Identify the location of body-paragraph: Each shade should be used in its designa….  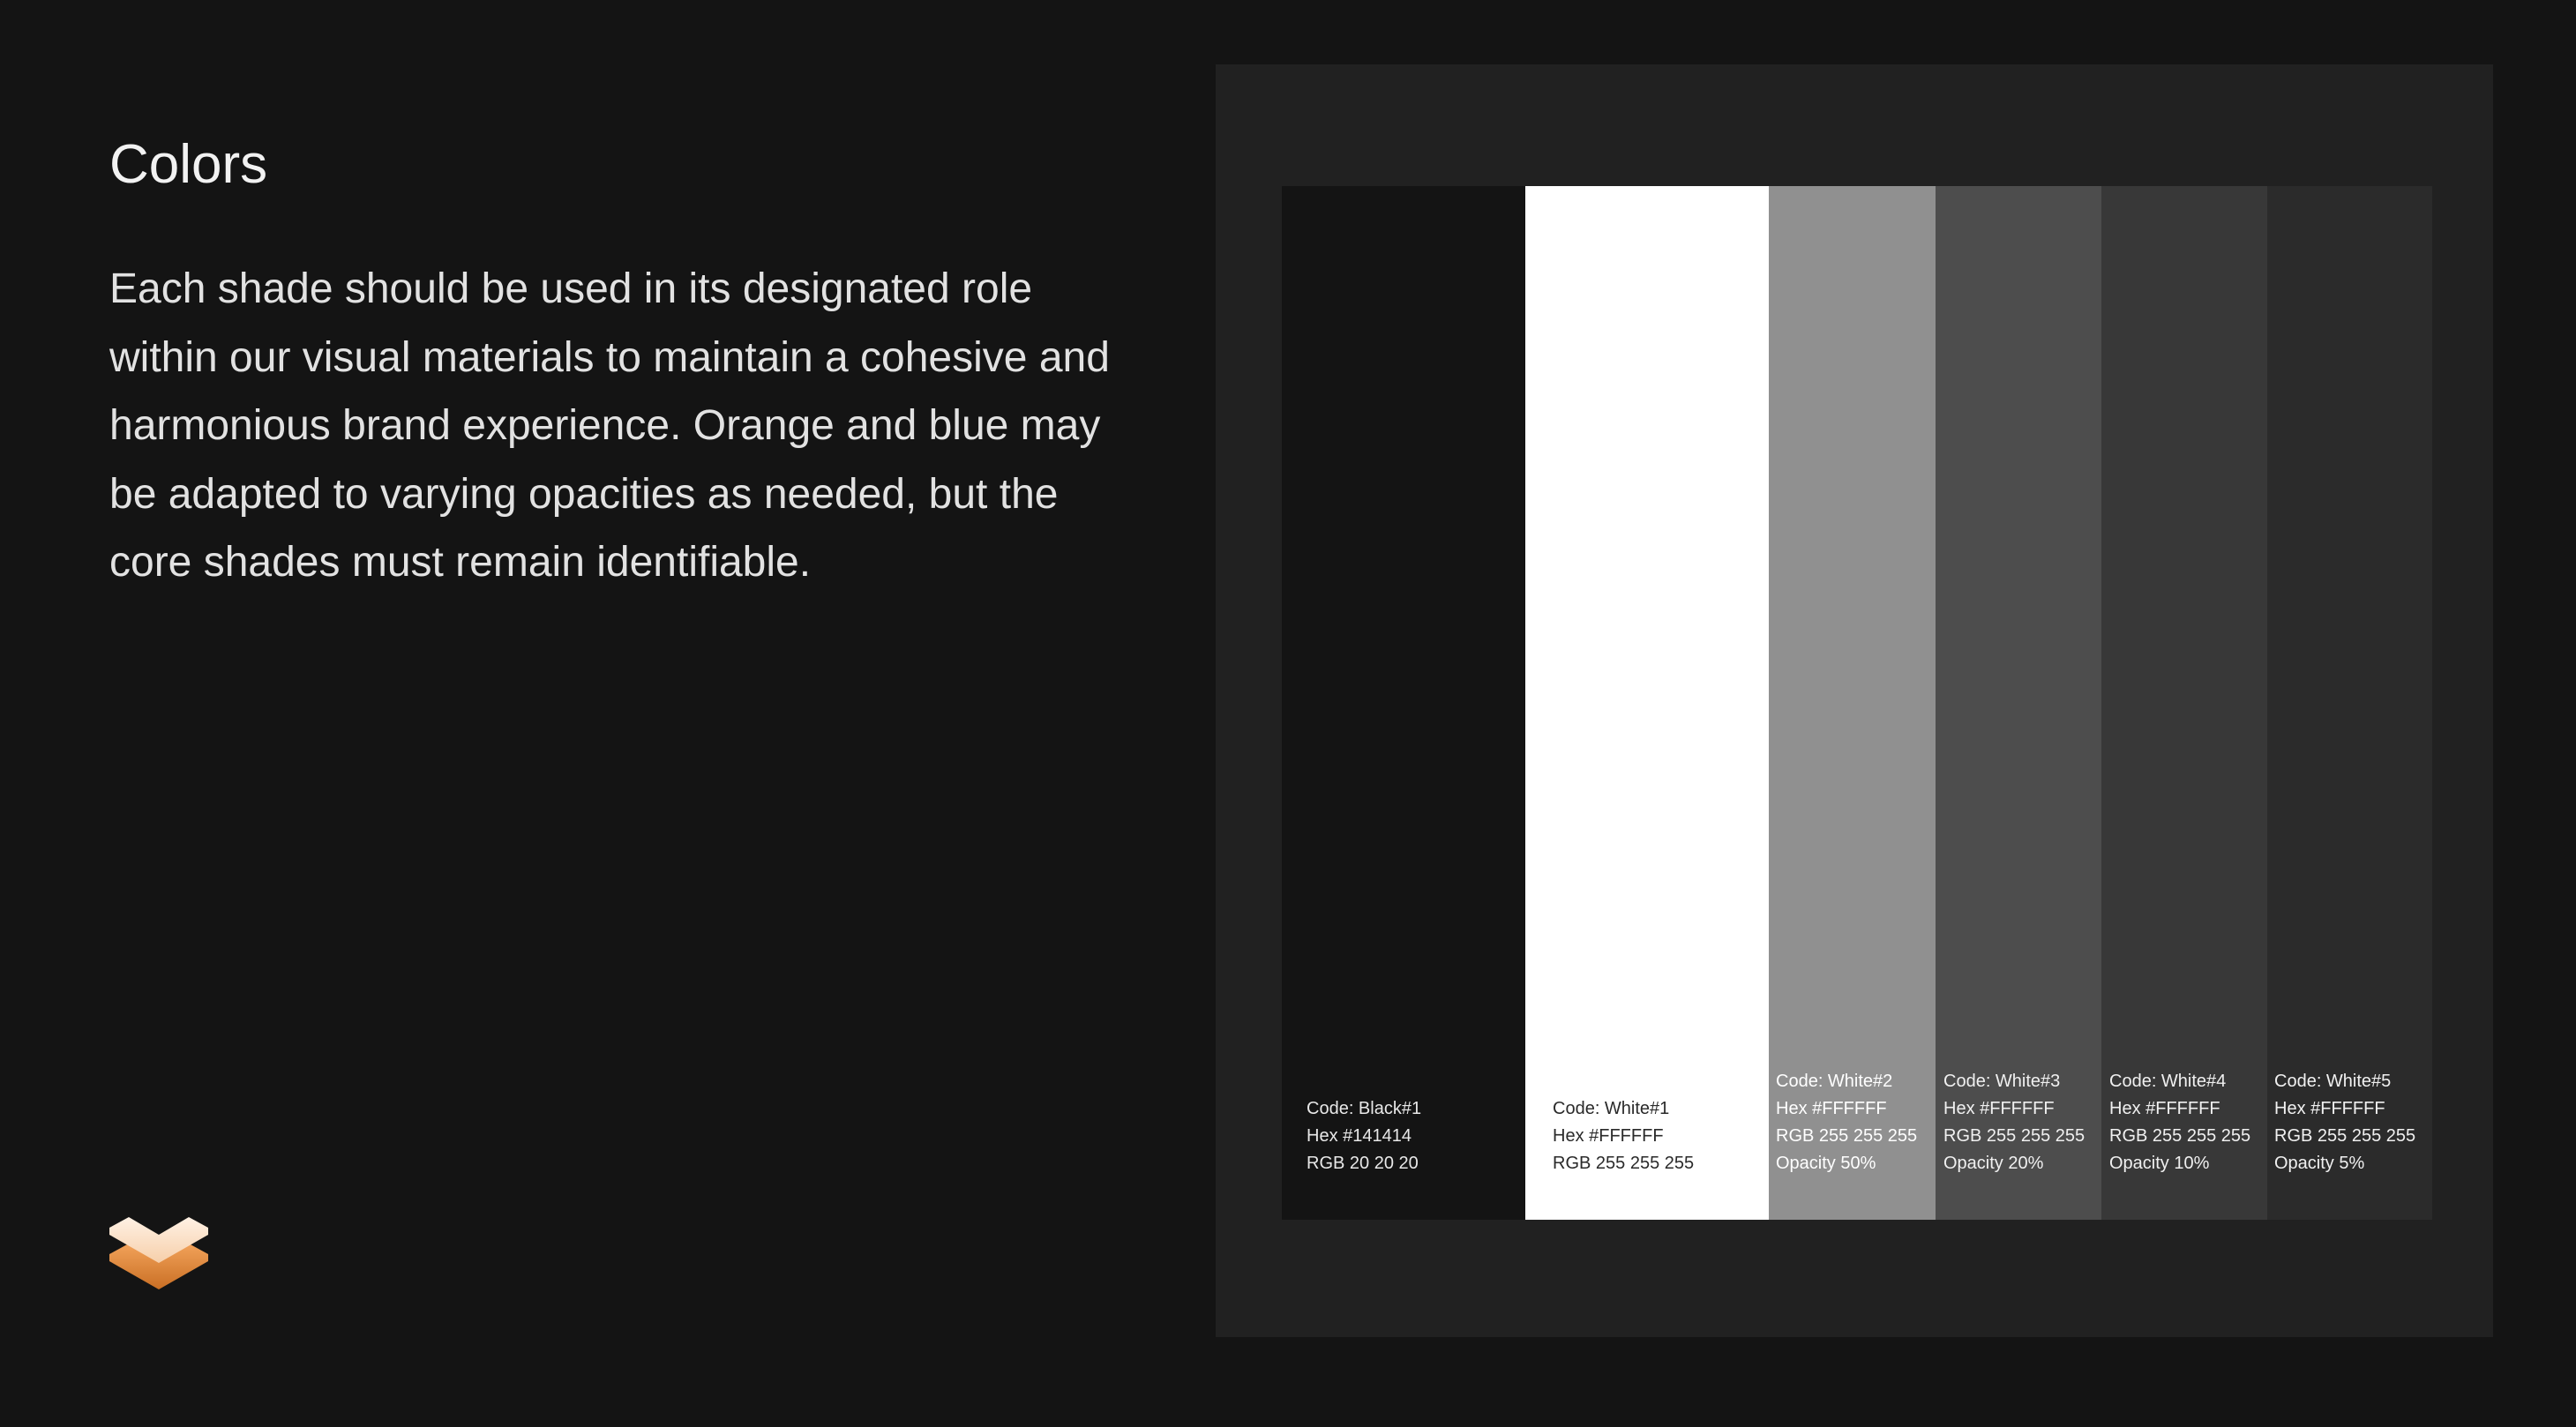
(610, 425).